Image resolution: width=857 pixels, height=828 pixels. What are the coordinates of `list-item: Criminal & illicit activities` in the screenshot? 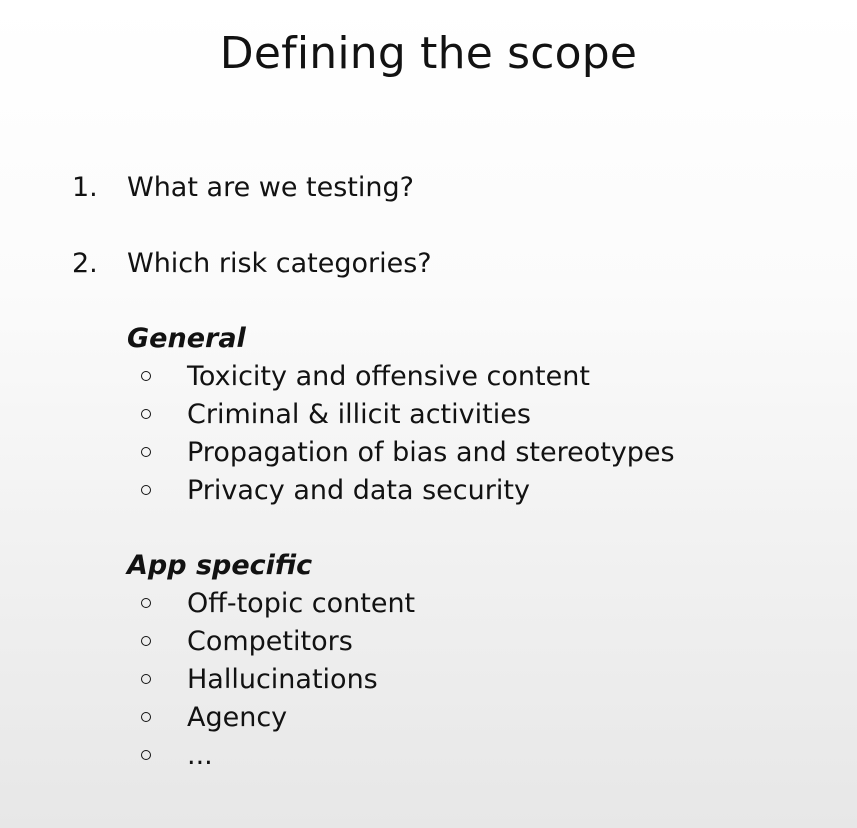 It's located at (428, 415).